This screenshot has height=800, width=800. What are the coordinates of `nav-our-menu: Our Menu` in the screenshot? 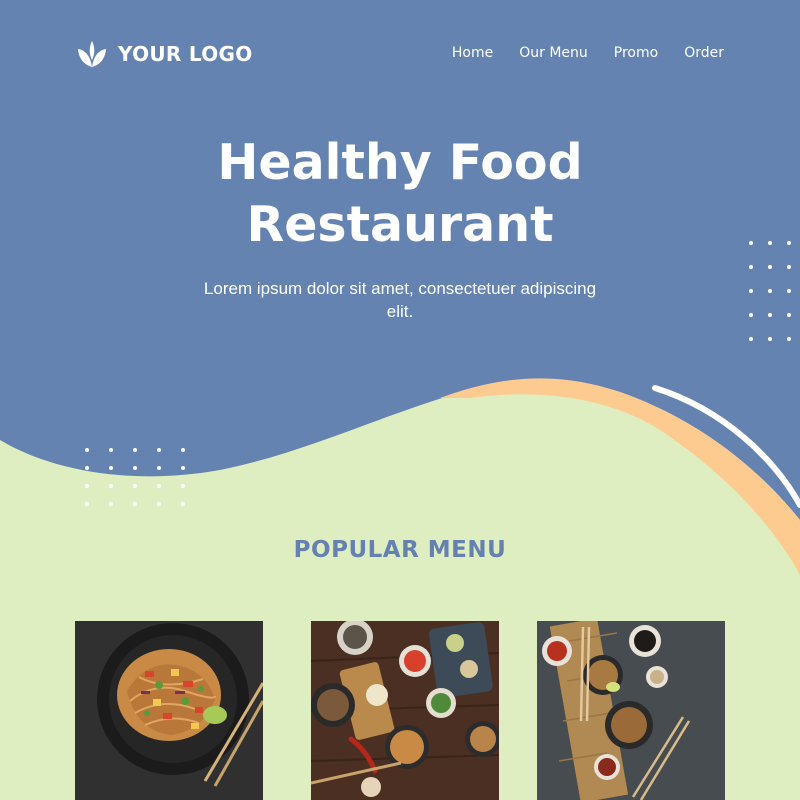 It's located at (553, 53).